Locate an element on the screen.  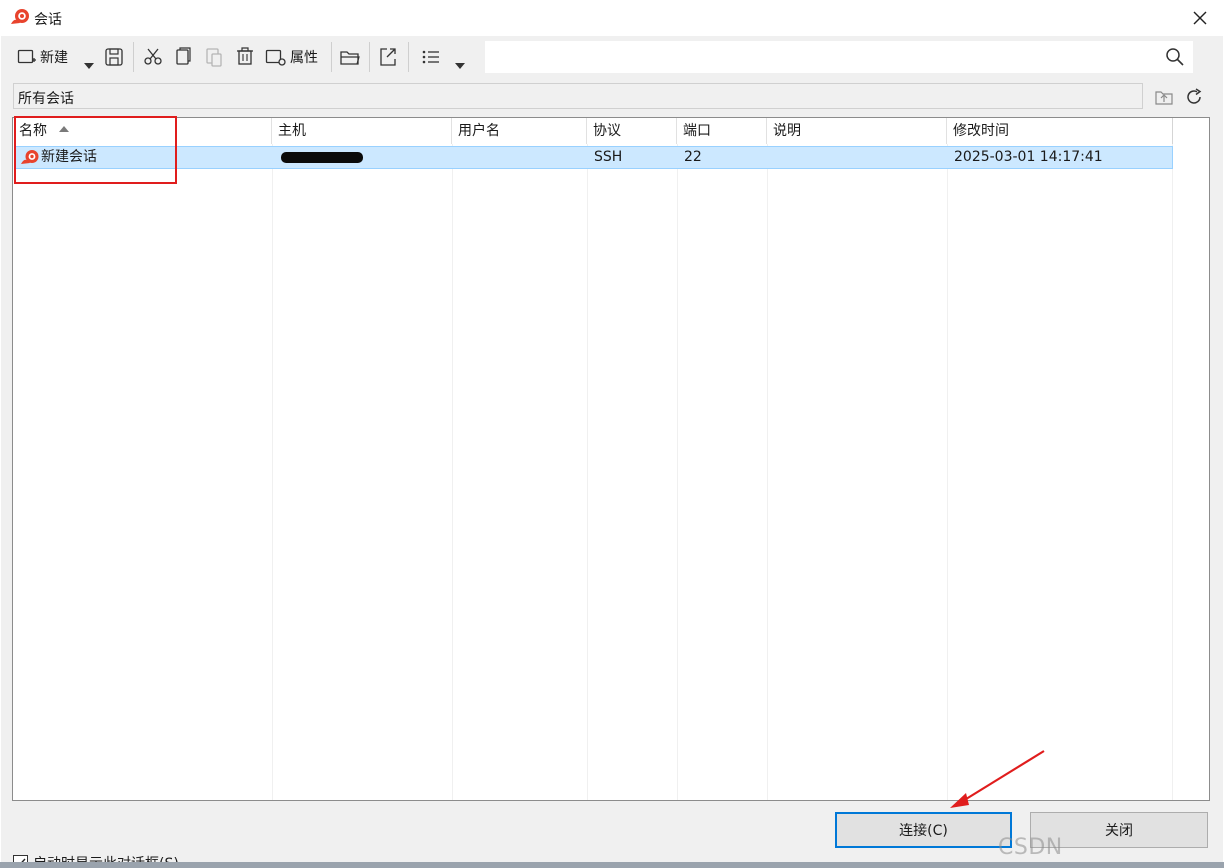
table-row: 新建会话 SSH 22 2025-03-01 14:17:41 is located at coordinates (594, 157).